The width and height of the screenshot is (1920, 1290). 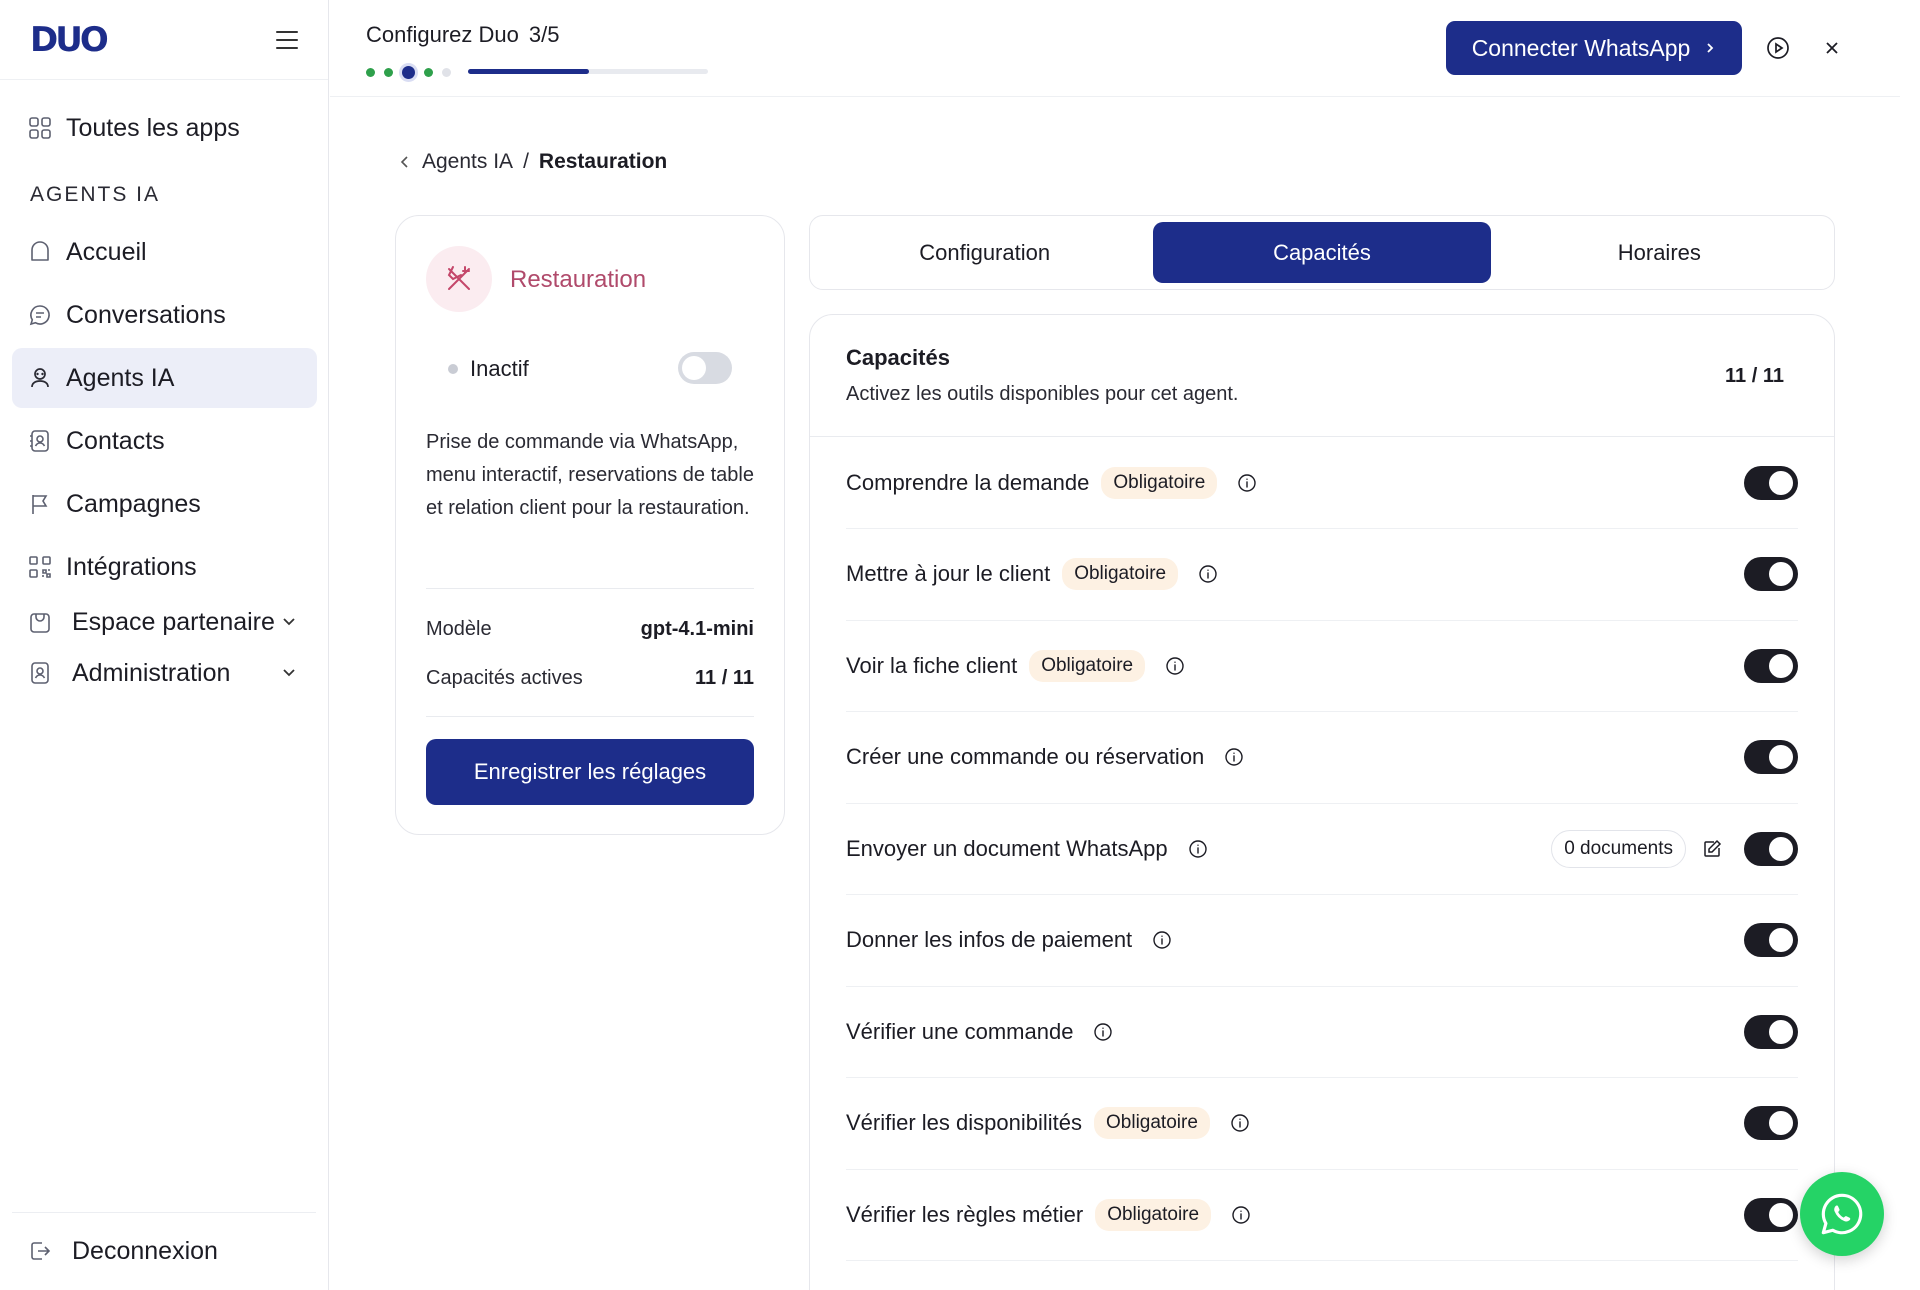 I want to click on sidebar-item-label: Espace partenaire, so click(x=173, y=621).